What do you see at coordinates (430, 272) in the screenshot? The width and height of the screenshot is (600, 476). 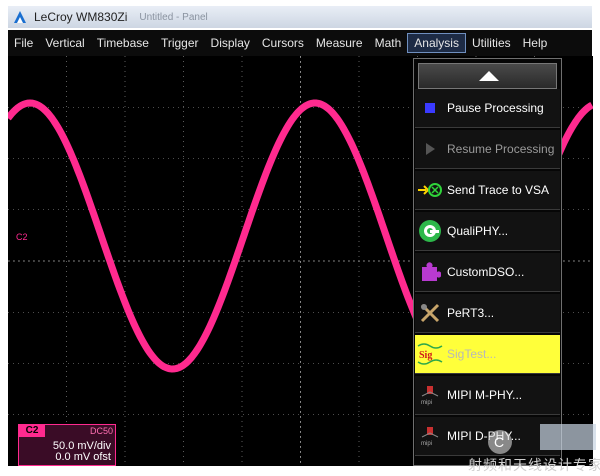 I see `puzzle-icon` at bounding box center [430, 272].